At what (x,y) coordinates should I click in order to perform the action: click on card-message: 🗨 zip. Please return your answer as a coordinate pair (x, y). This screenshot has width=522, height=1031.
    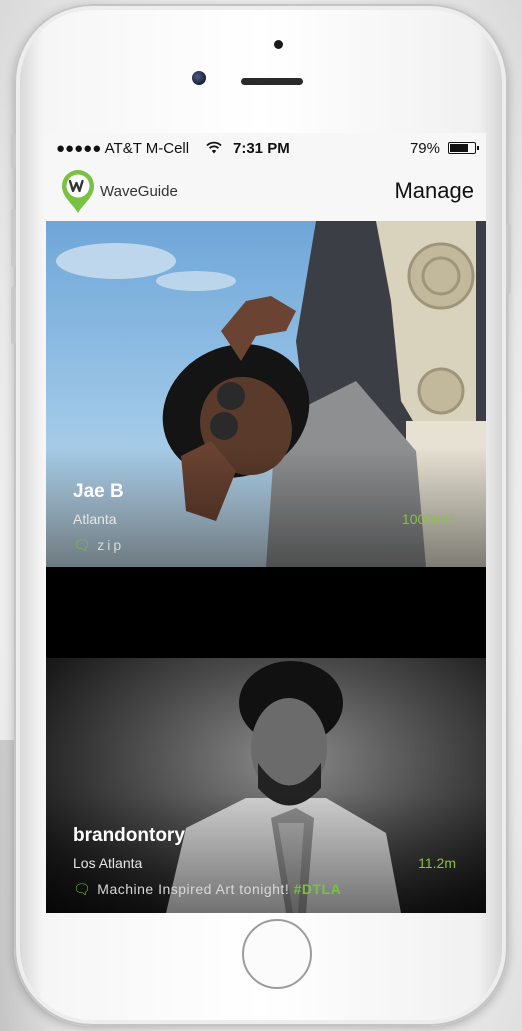
    Looking at the image, I should click on (98, 545).